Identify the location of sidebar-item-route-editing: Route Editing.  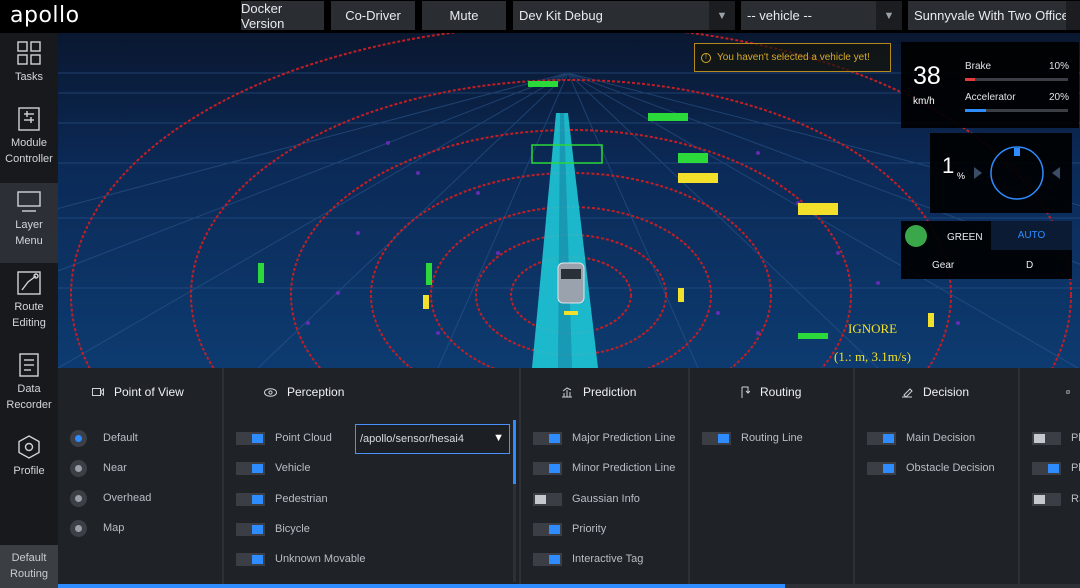
(29, 307).